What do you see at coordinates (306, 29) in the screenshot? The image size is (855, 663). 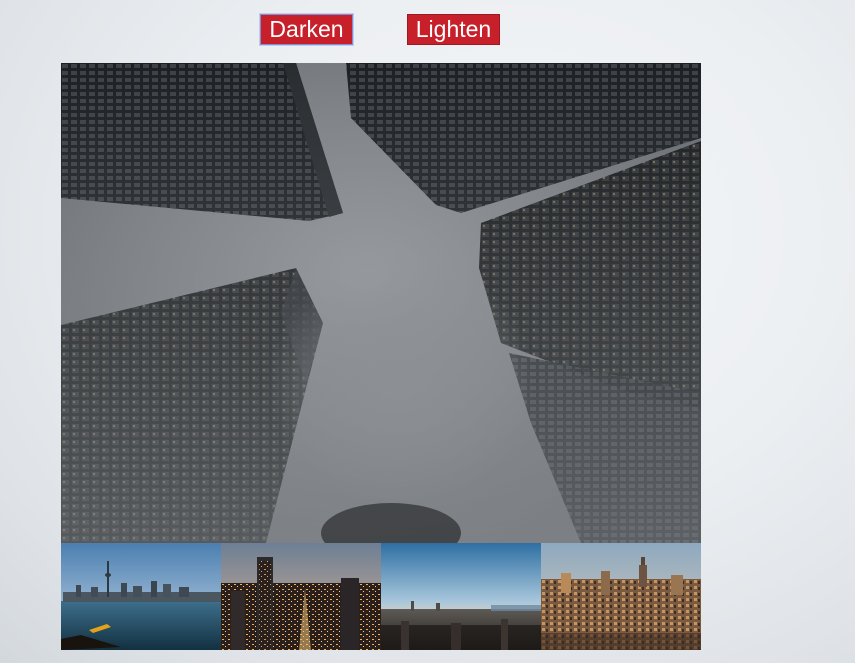 I see `darken-button: Darken` at bounding box center [306, 29].